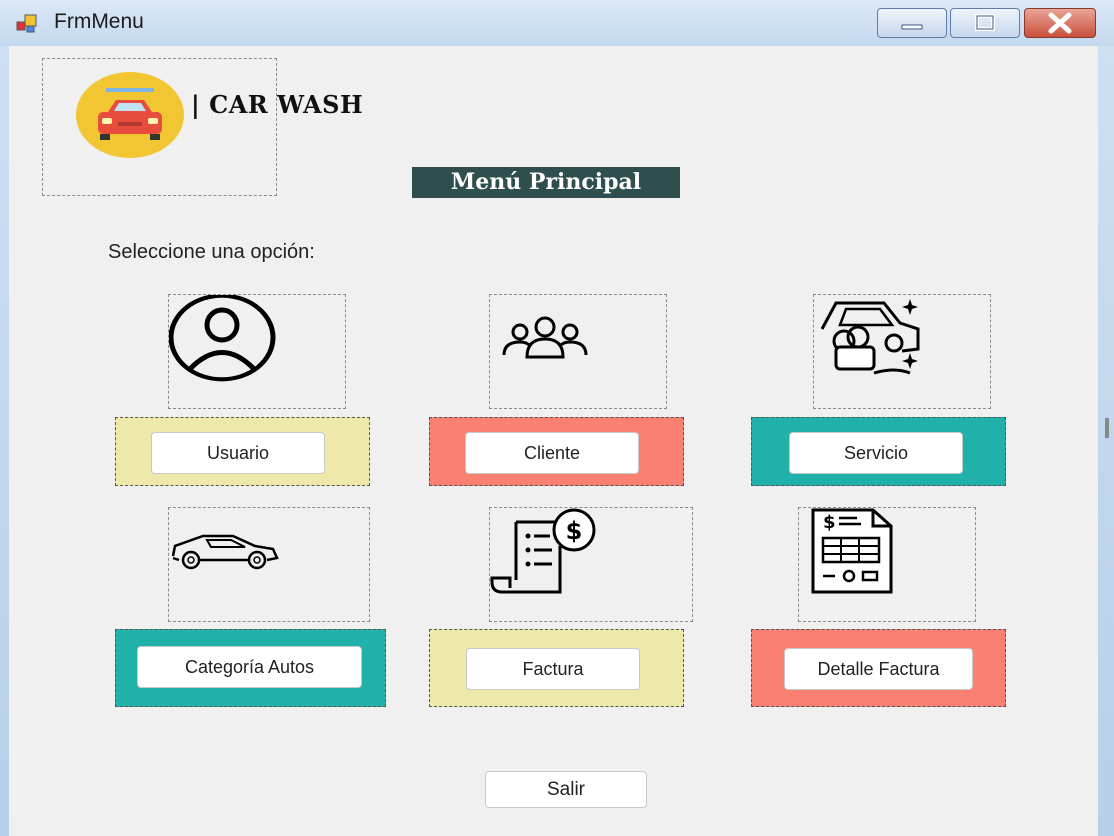 This screenshot has width=1114, height=836. I want to click on car-category-picturebox, so click(269, 564).